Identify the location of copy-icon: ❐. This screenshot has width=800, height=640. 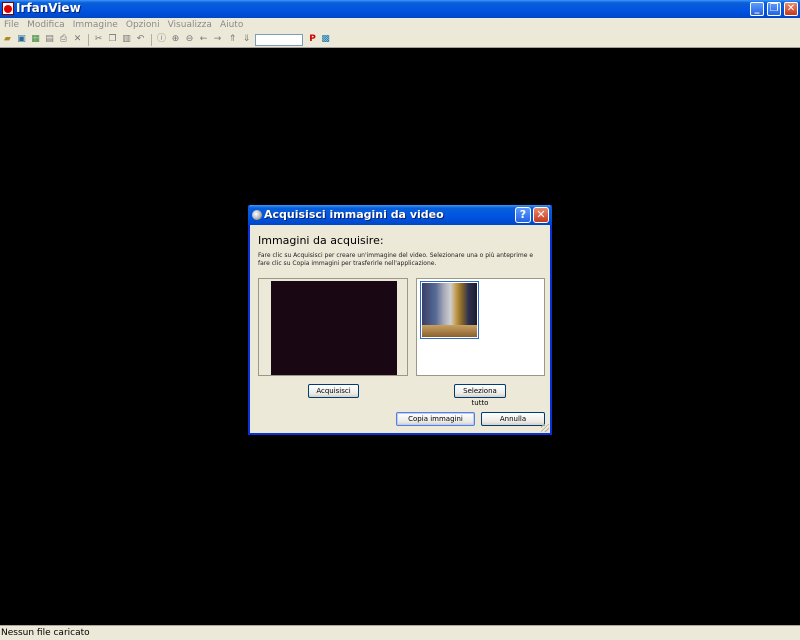
(112, 39).